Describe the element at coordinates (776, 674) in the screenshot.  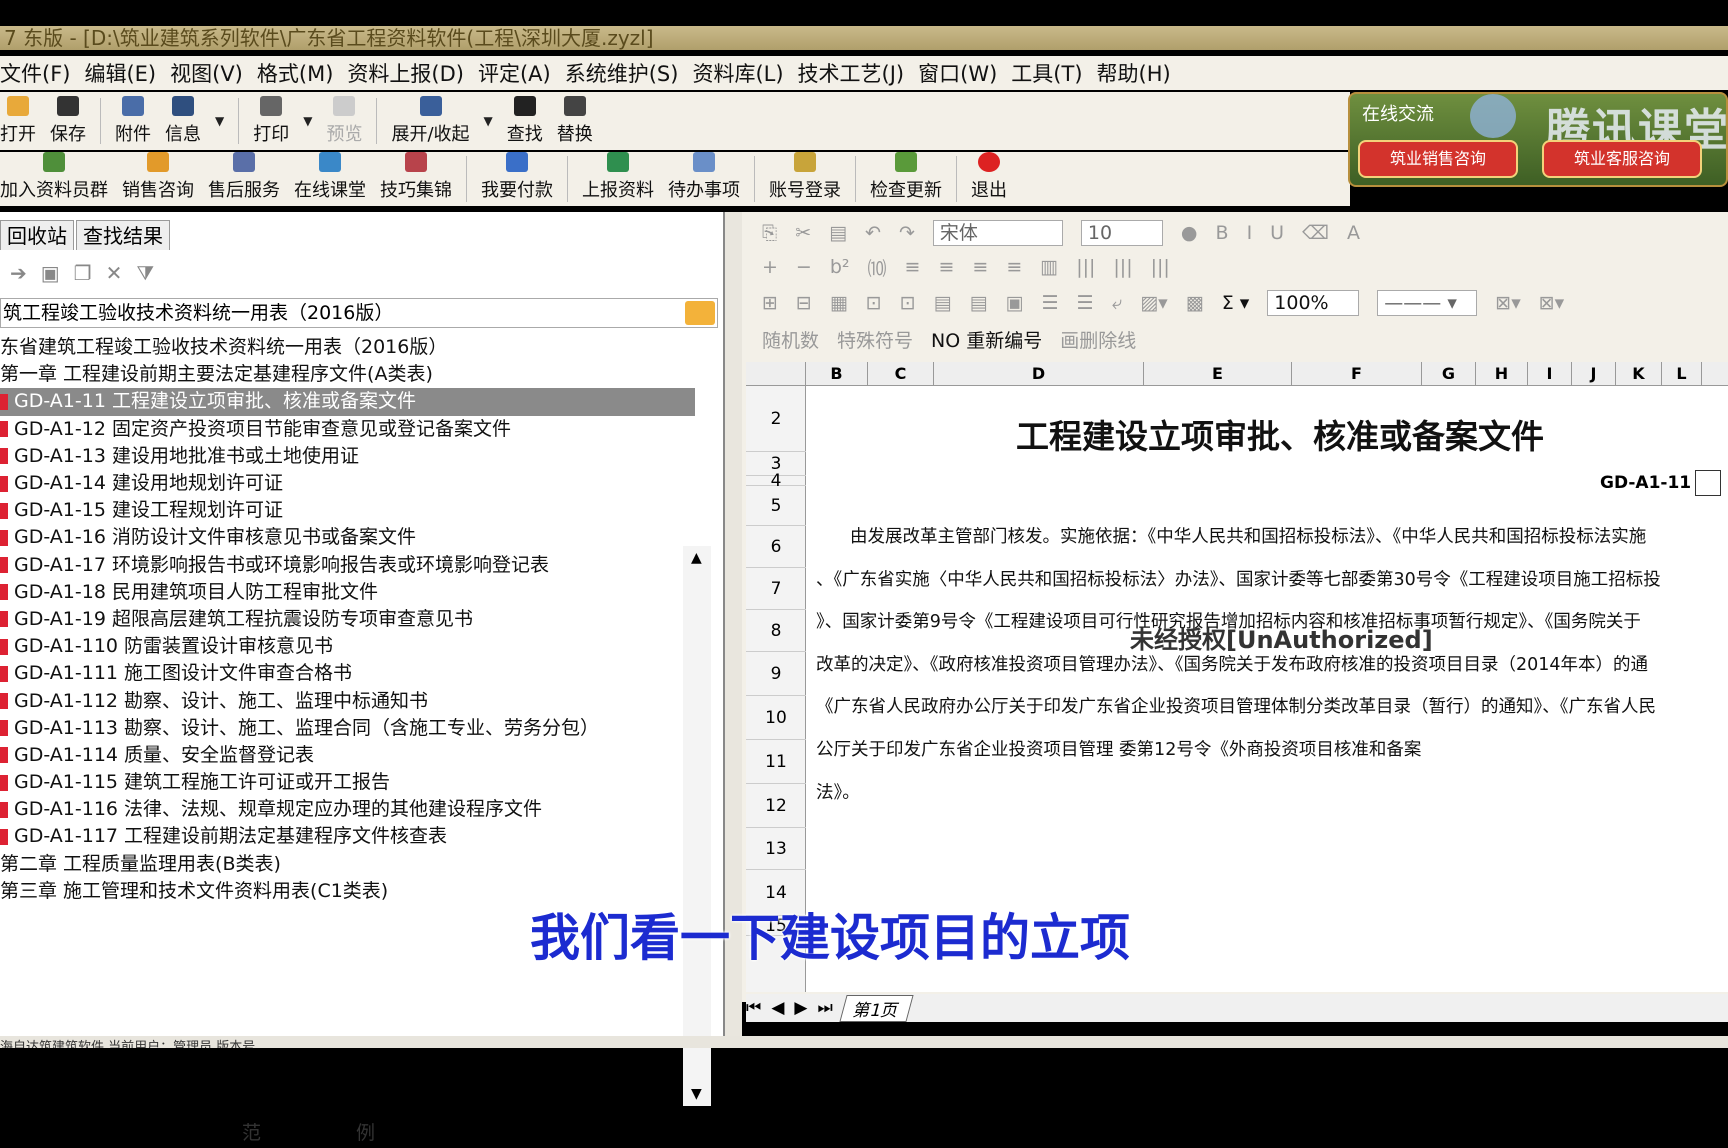
I see `row-header-cell: 9` at that location.